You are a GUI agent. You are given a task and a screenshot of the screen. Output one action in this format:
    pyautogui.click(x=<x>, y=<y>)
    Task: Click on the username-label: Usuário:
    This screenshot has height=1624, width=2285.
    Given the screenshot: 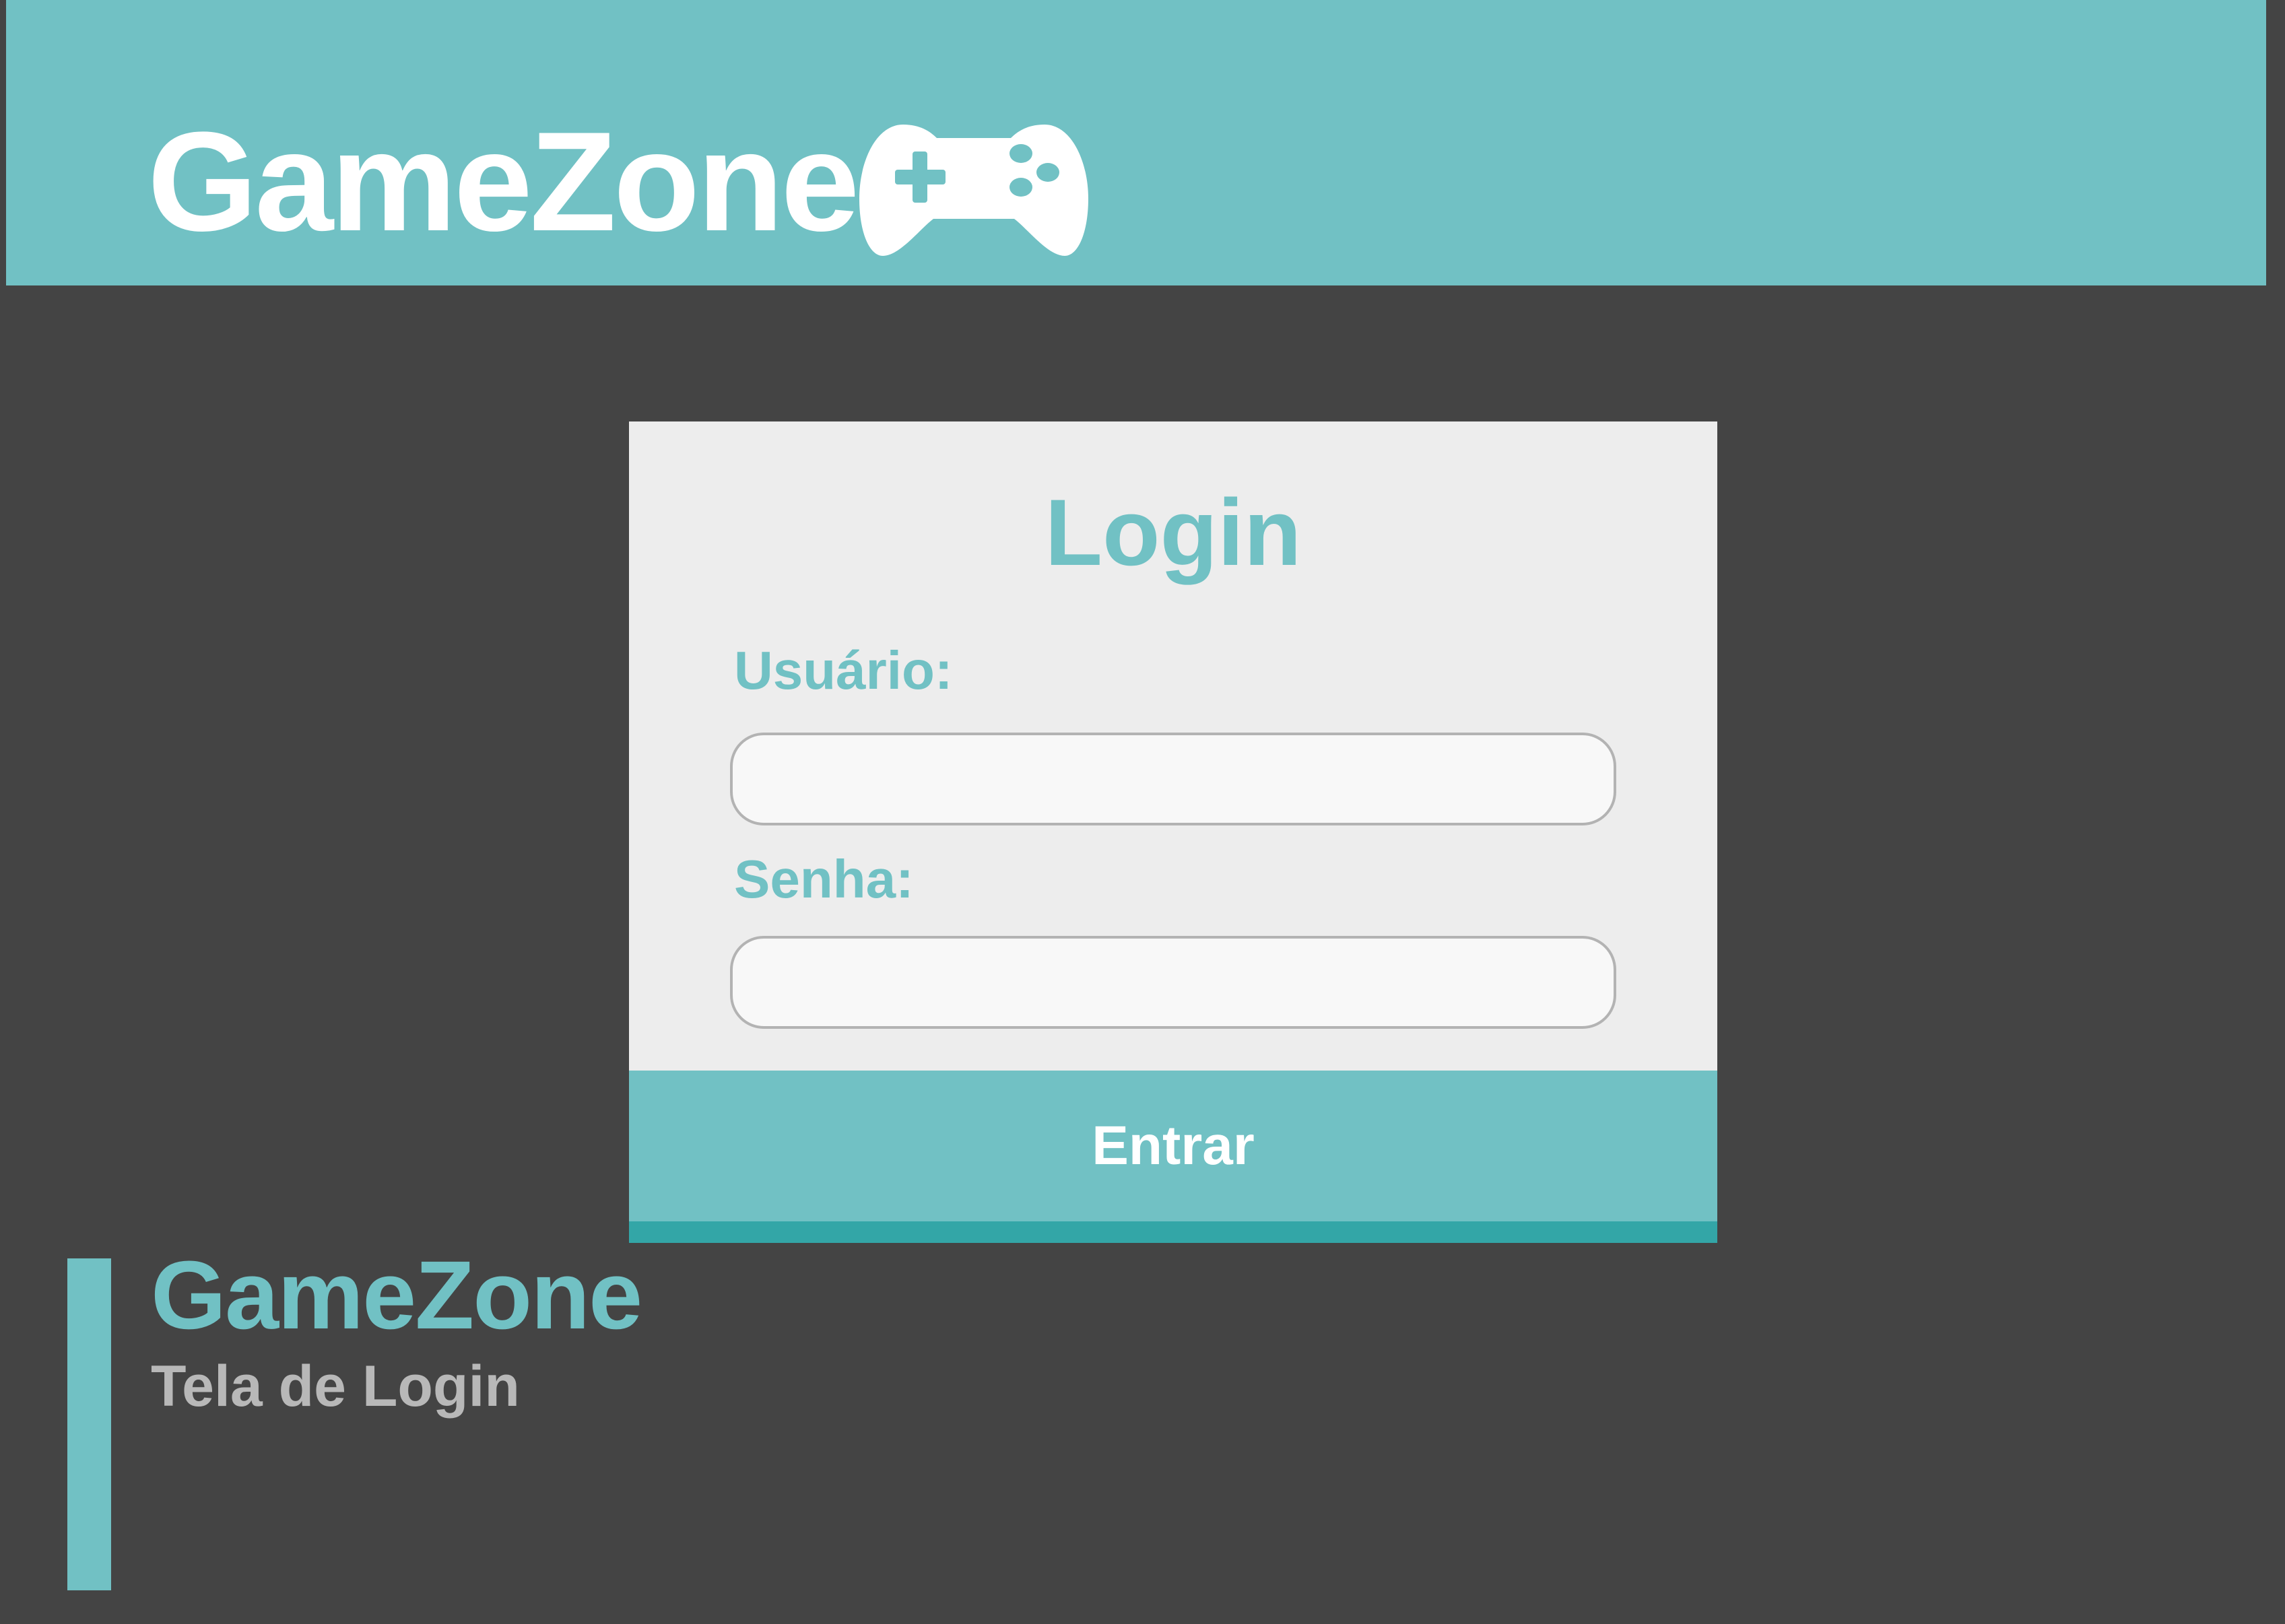 What is the action you would take?
    pyautogui.click(x=843, y=670)
    